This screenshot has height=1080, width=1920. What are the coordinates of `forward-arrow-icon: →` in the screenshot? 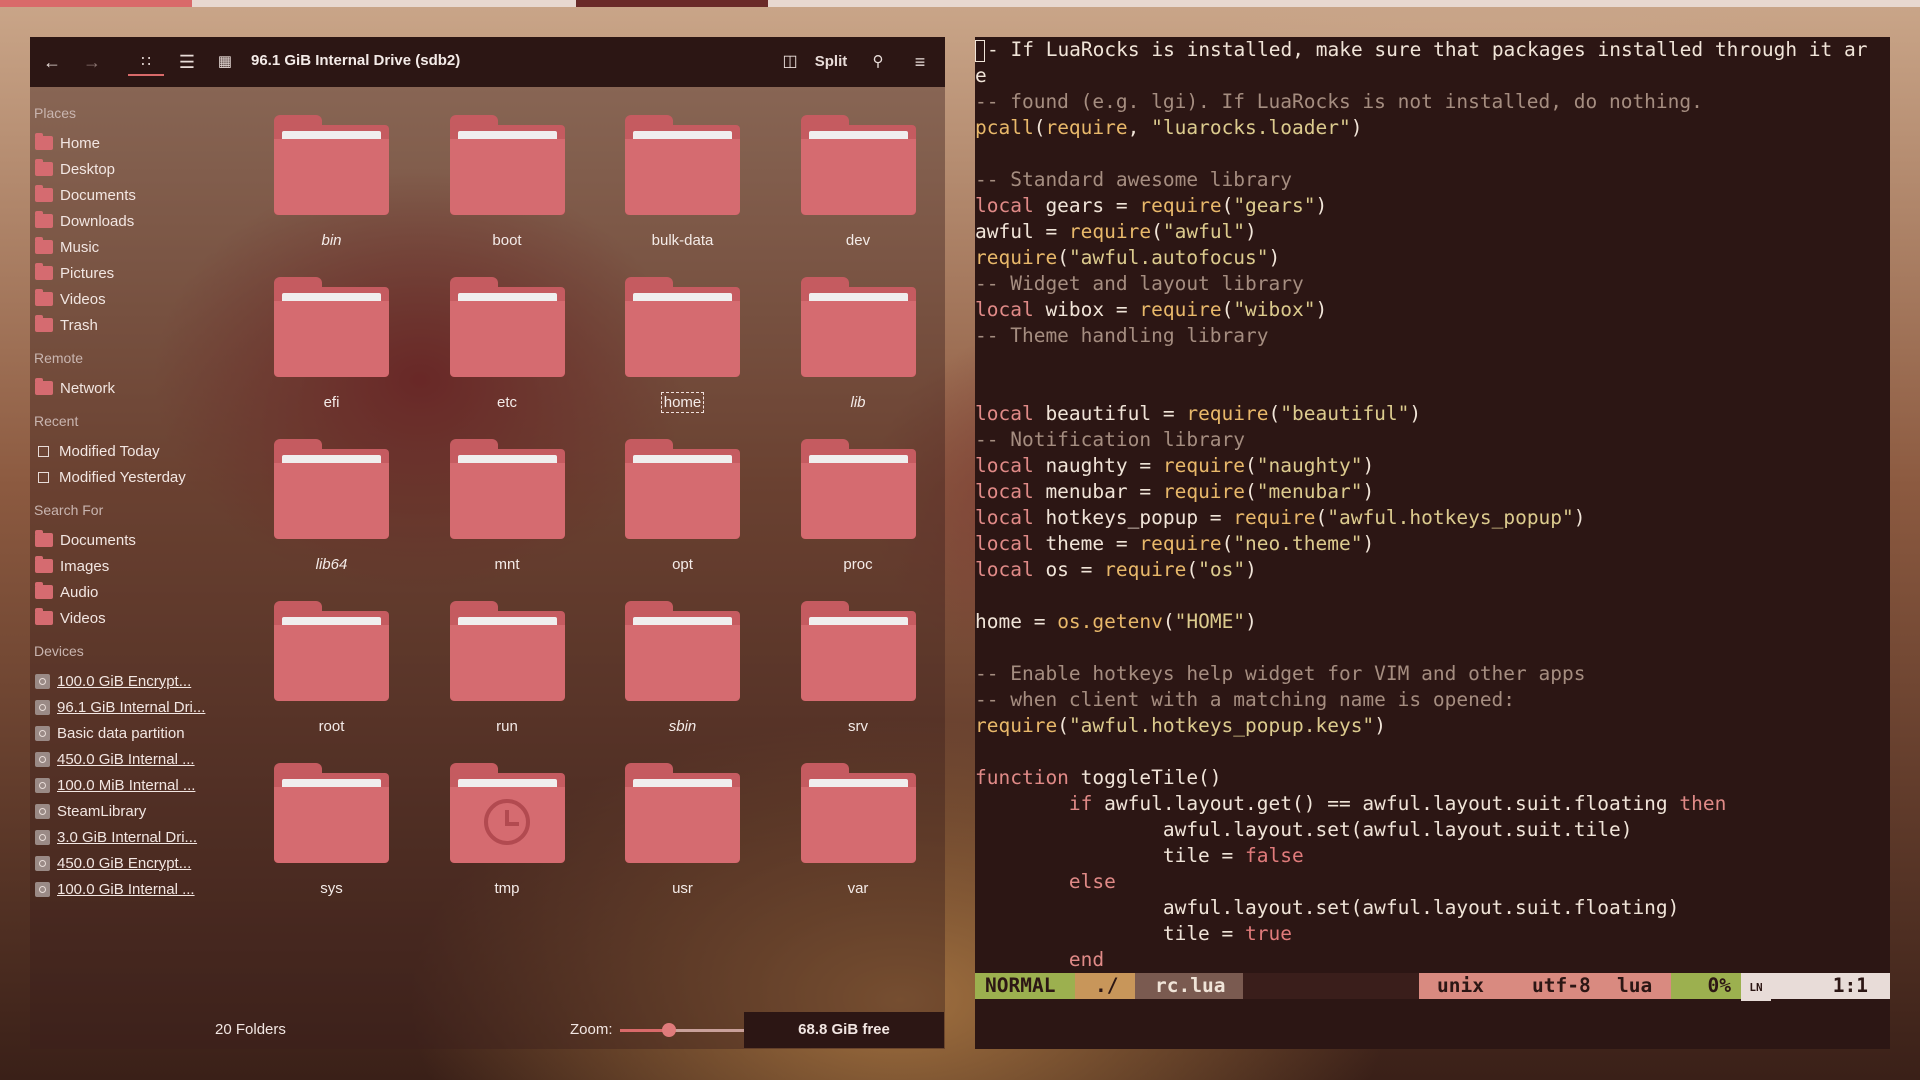 It's located at (92, 62).